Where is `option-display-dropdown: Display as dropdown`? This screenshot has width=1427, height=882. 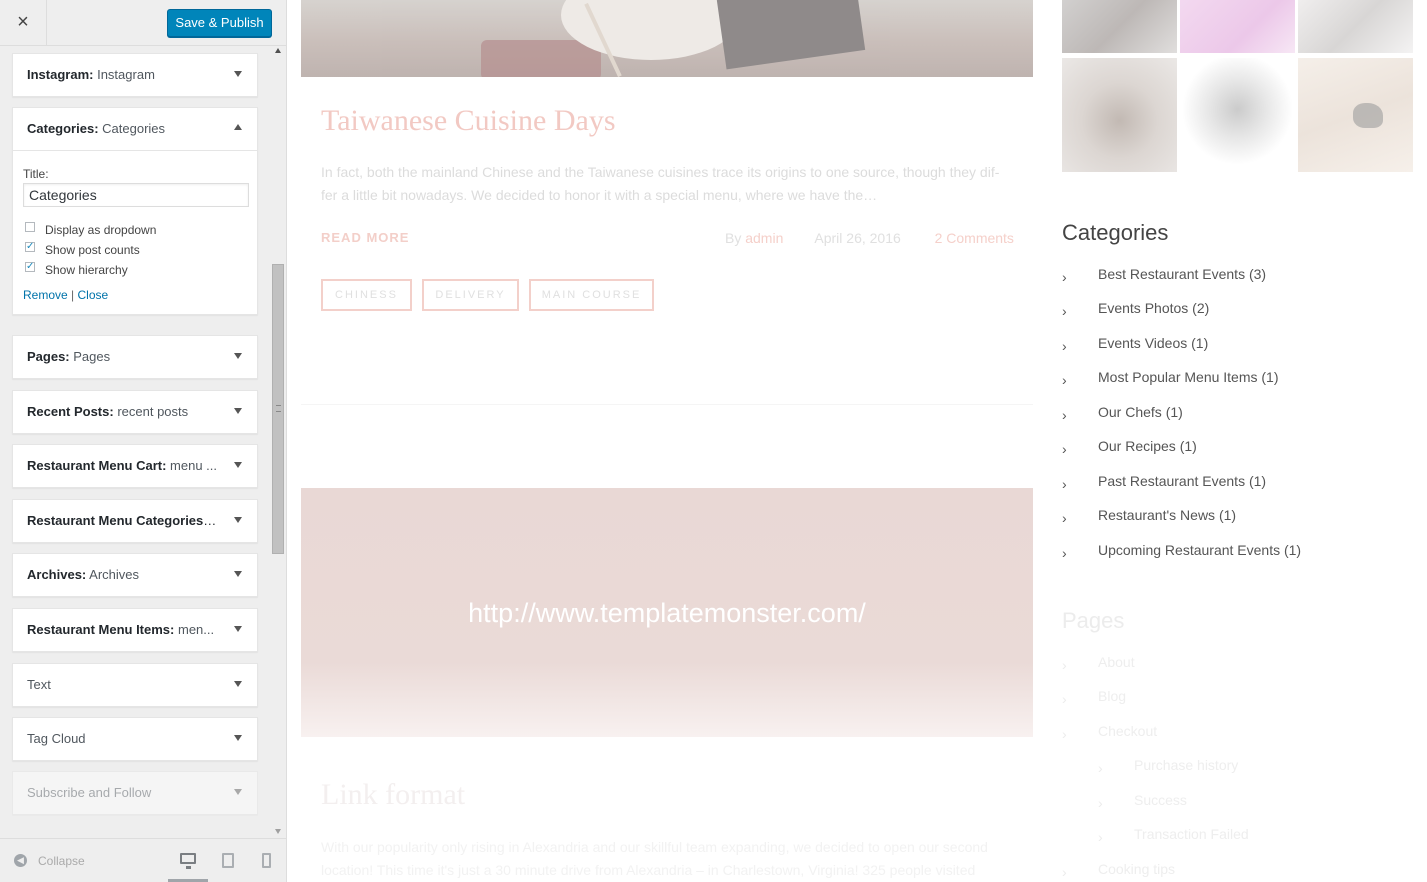
option-display-dropdown: Display as dropdown is located at coordinates (135, 230).